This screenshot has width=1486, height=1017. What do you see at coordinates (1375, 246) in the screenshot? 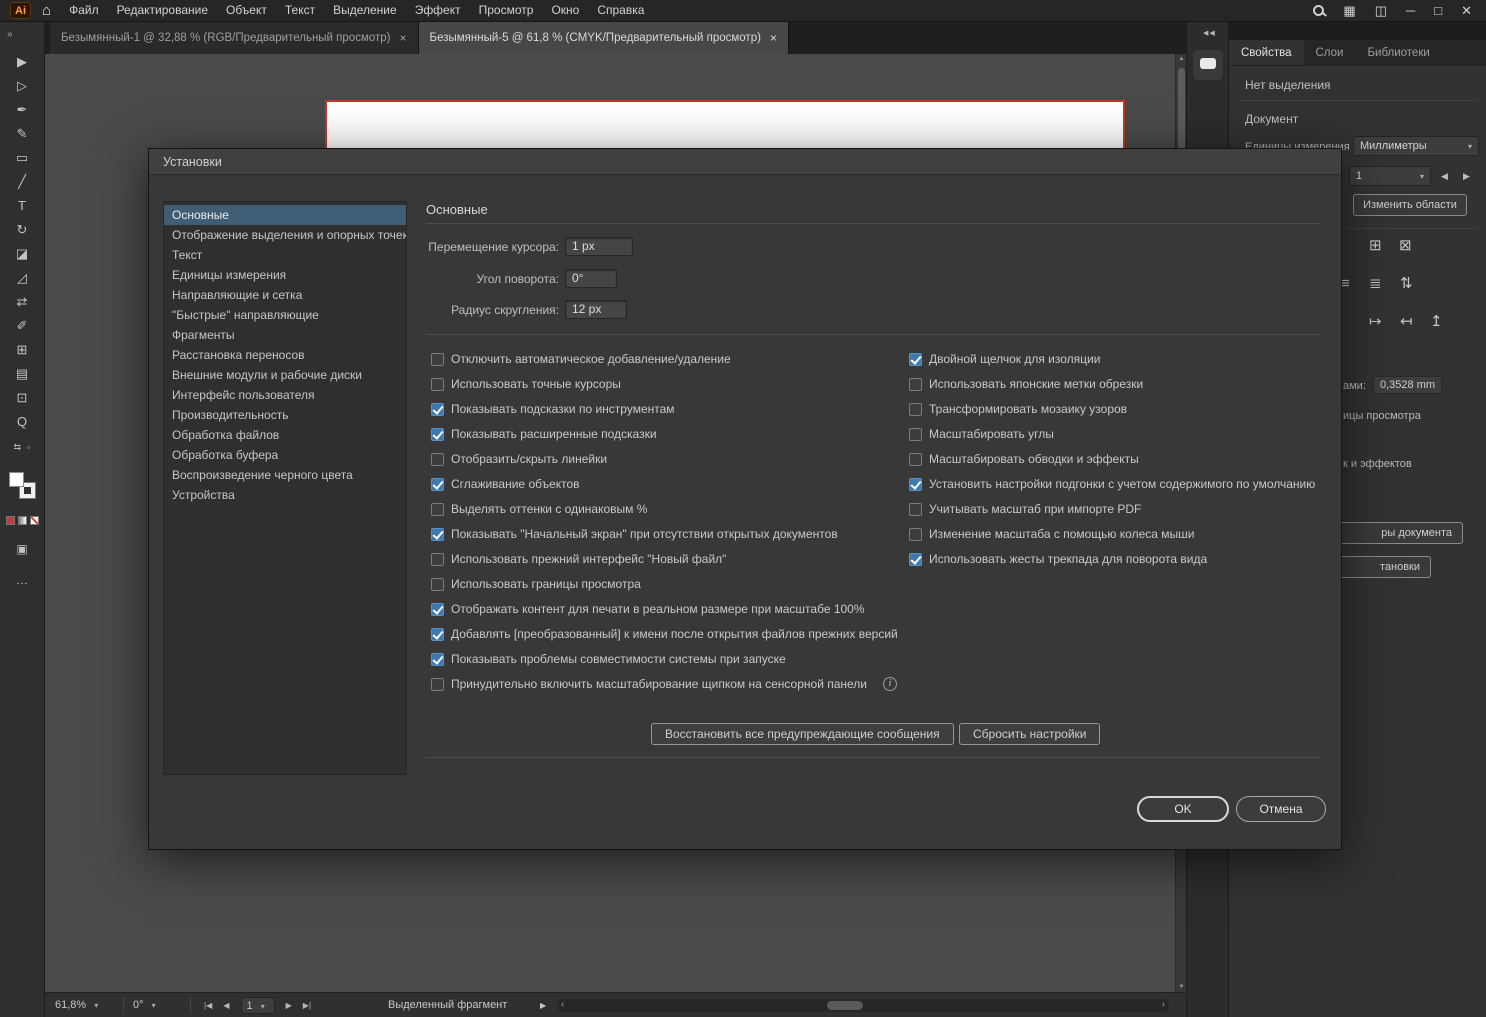
I see `grid-icon: ⊞` at bounding box center [1375, 246].